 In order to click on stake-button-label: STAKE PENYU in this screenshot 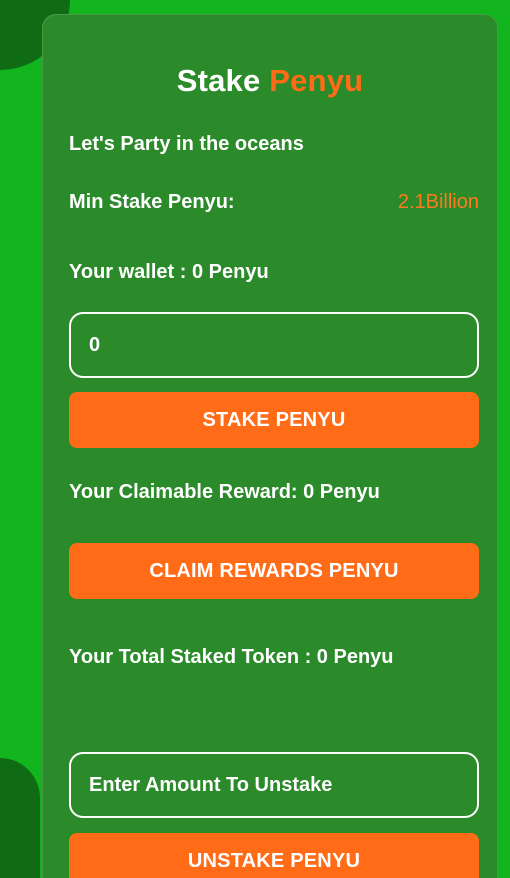, I will do `click(274, 419)`.